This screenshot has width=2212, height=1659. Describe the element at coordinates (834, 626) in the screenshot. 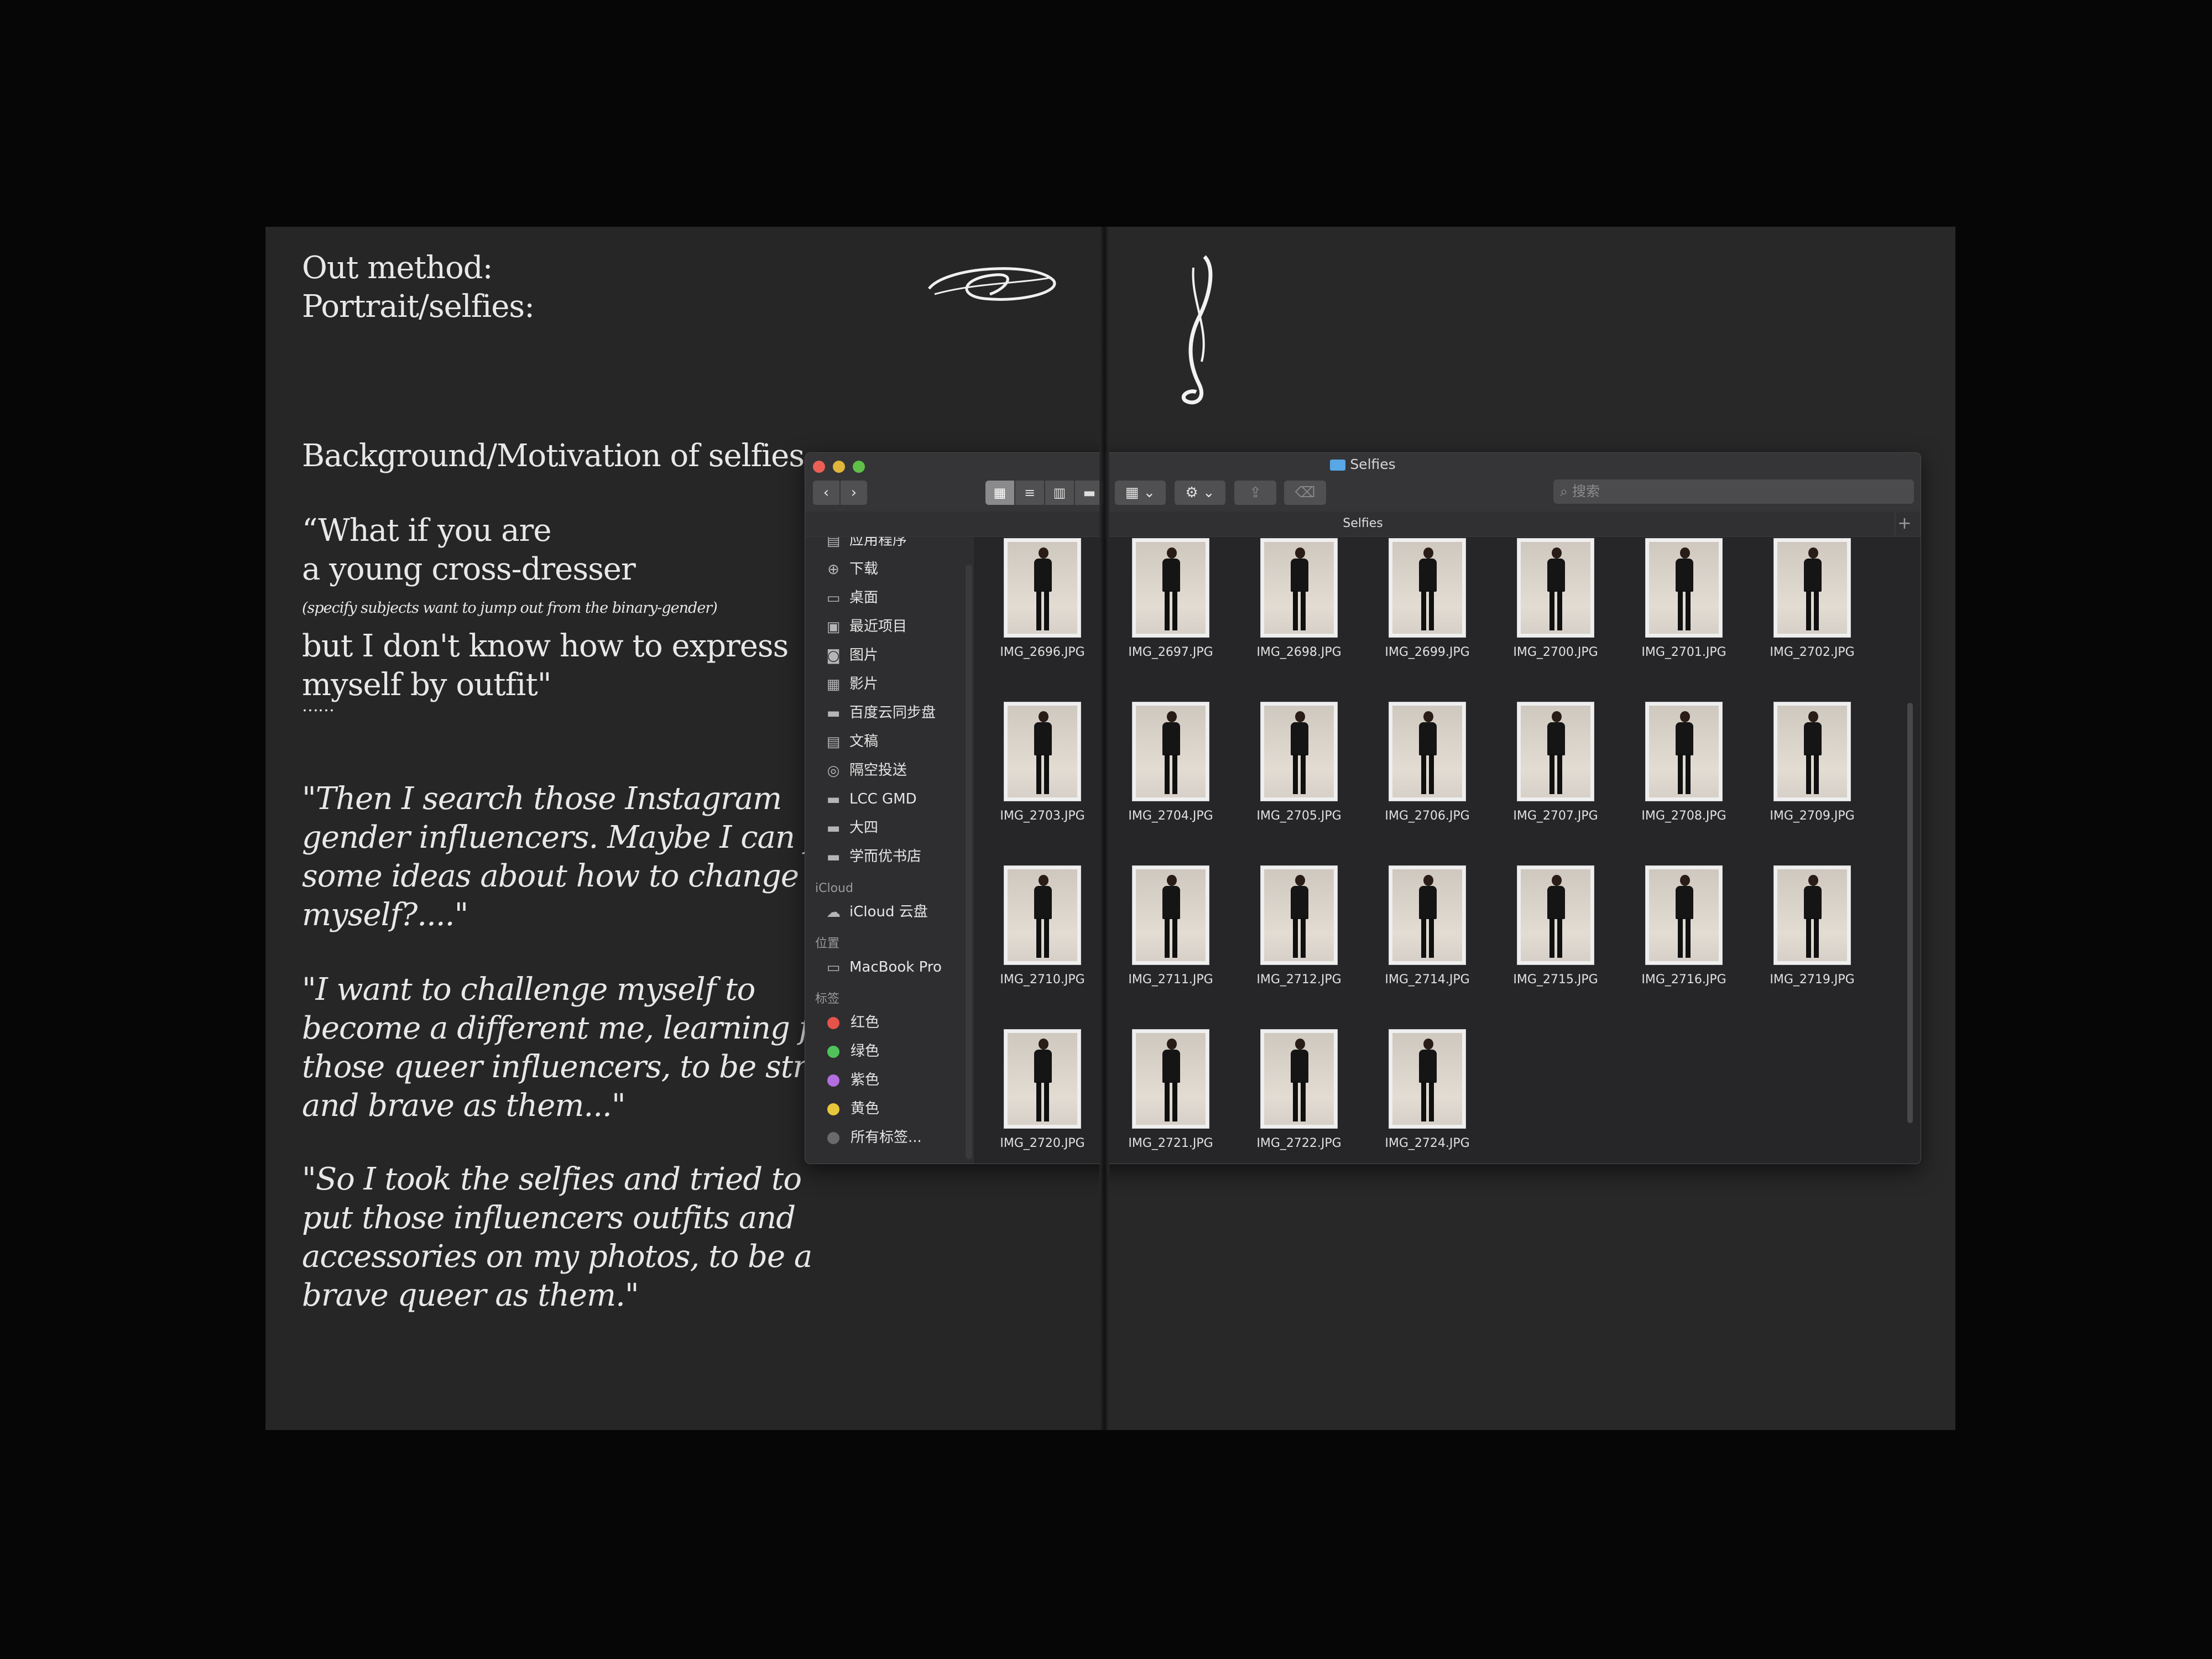

I see `recents-icon: ▣` at that location.